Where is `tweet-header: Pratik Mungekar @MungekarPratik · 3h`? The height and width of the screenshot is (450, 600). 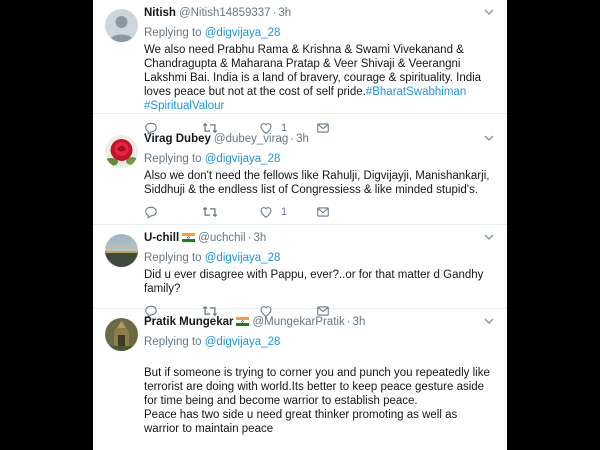 tweet-header: Pratik Mungekar @MungekarPratik · 3h is located at coordinates (319, 322).